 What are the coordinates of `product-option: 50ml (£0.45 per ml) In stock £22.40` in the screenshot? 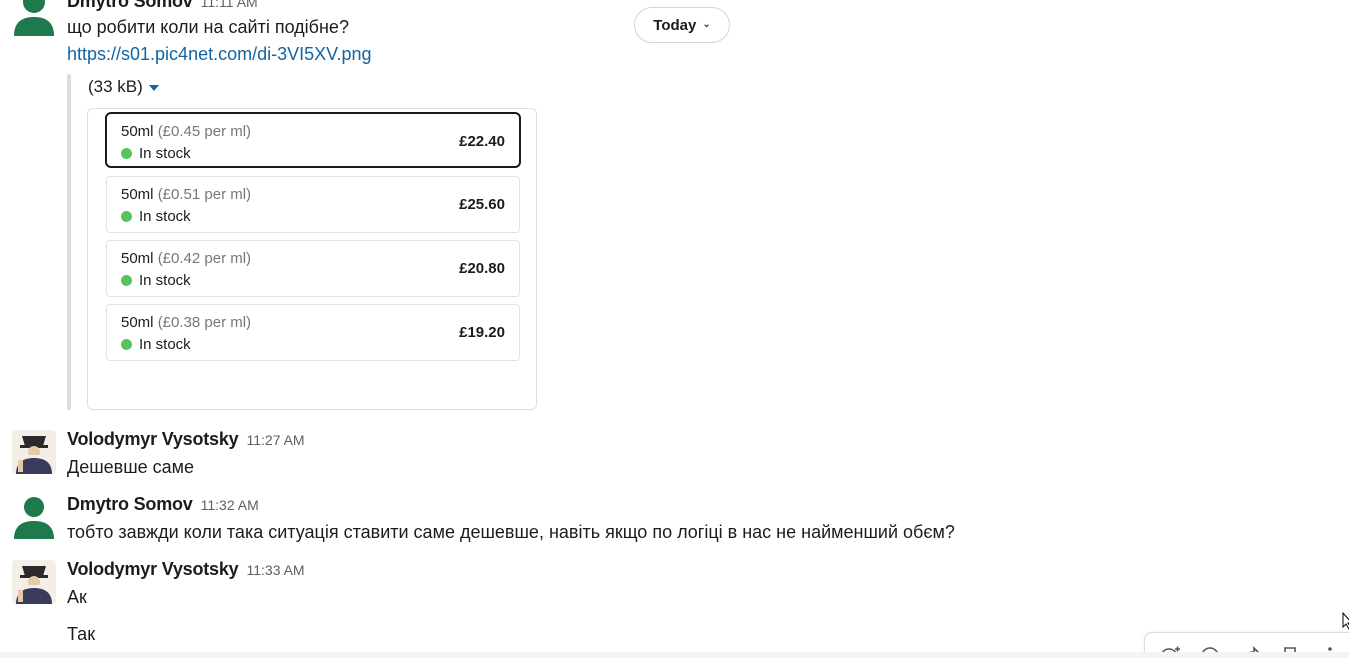 It's located at (313, 140).